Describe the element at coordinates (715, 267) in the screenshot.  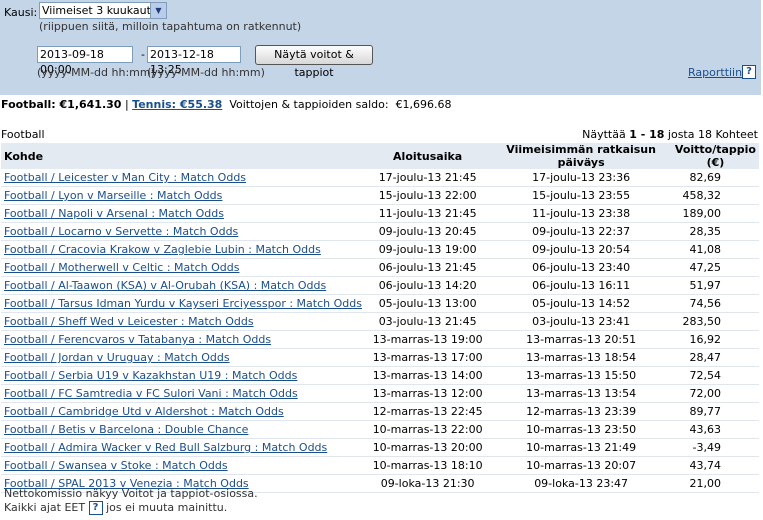
I see `profit-loss-cell: 47,25` at that location.